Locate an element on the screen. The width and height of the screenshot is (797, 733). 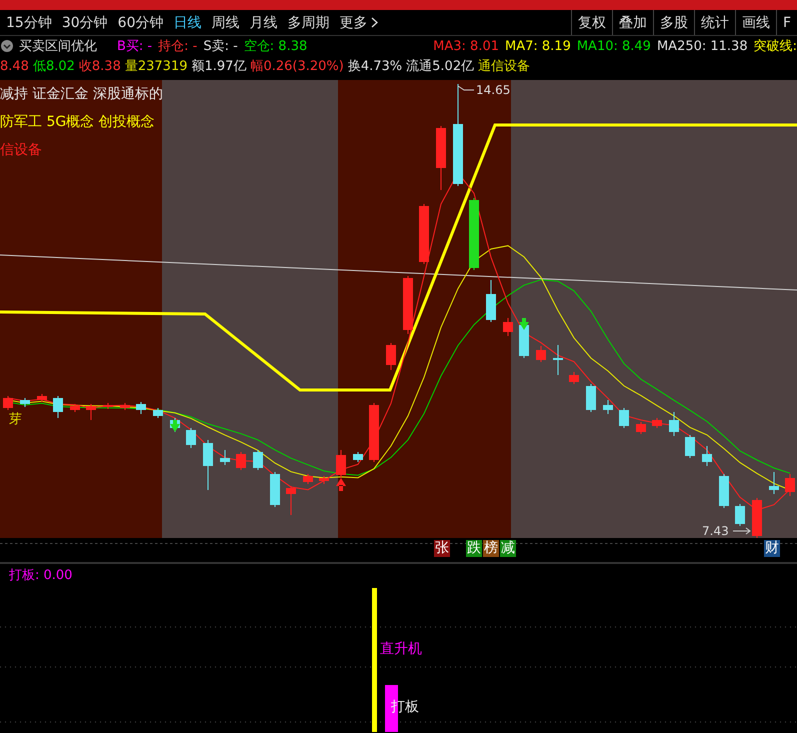
average-value: MA7: 8.19 is located at coordinates (538, 46).